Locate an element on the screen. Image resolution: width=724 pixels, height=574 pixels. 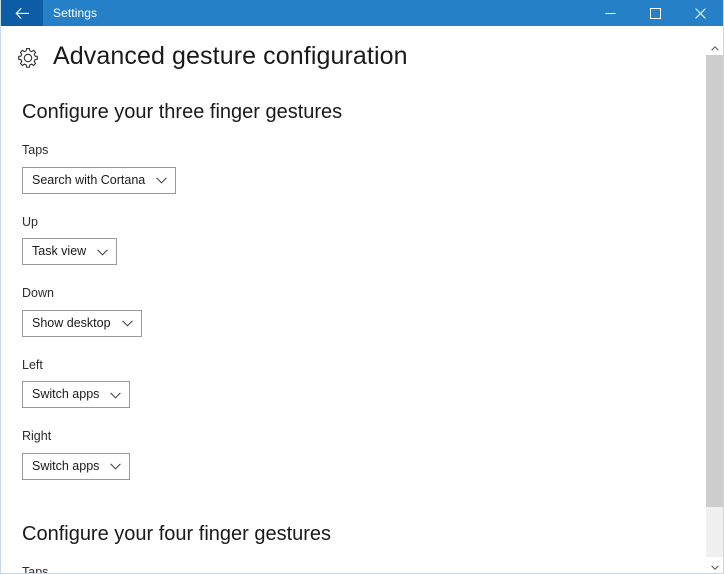
field-four-finger-taps: Taps Action Center is located at coordinates (372, 569).